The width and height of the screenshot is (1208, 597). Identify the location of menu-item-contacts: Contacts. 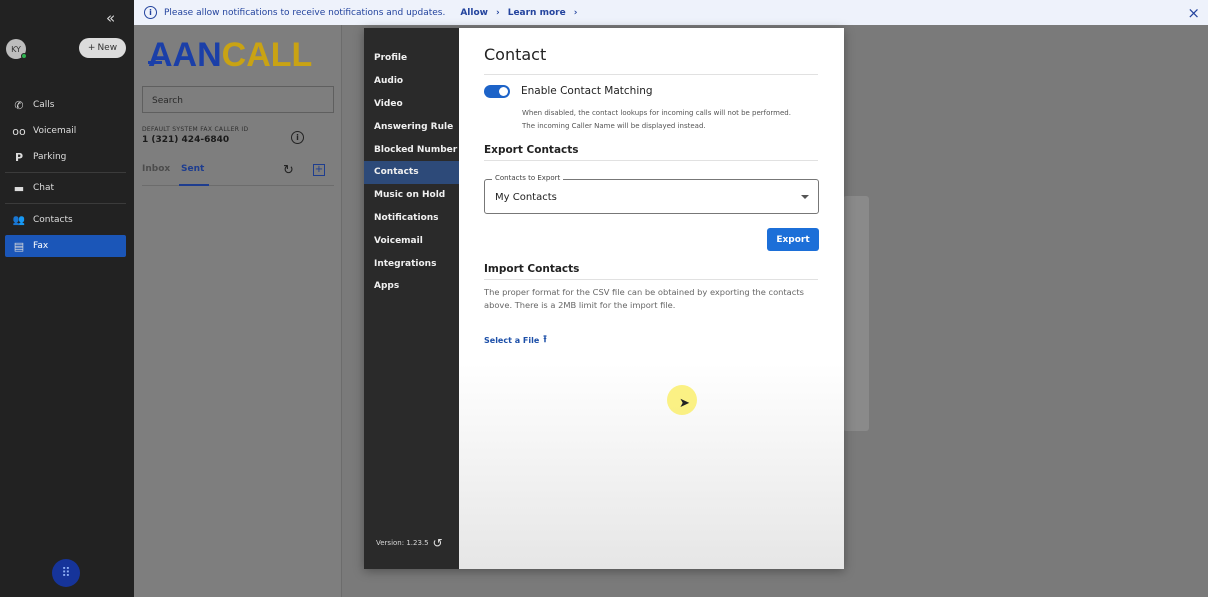
(411, 172).